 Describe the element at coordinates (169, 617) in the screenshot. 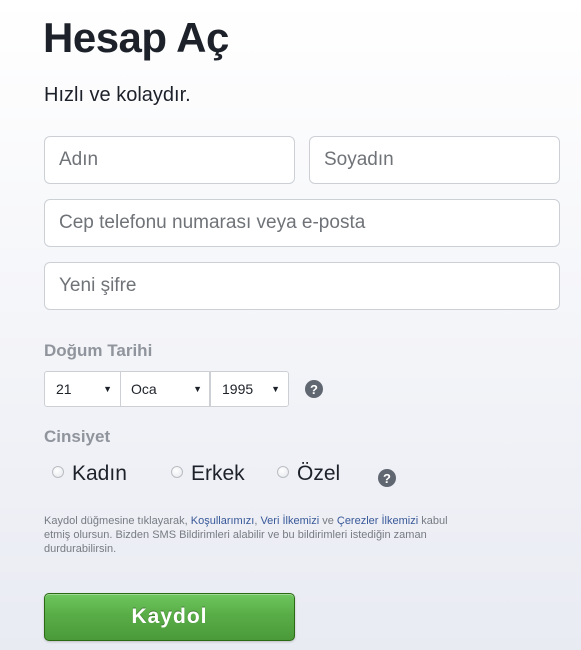

I see `signup-button: Kaydol` at that location.